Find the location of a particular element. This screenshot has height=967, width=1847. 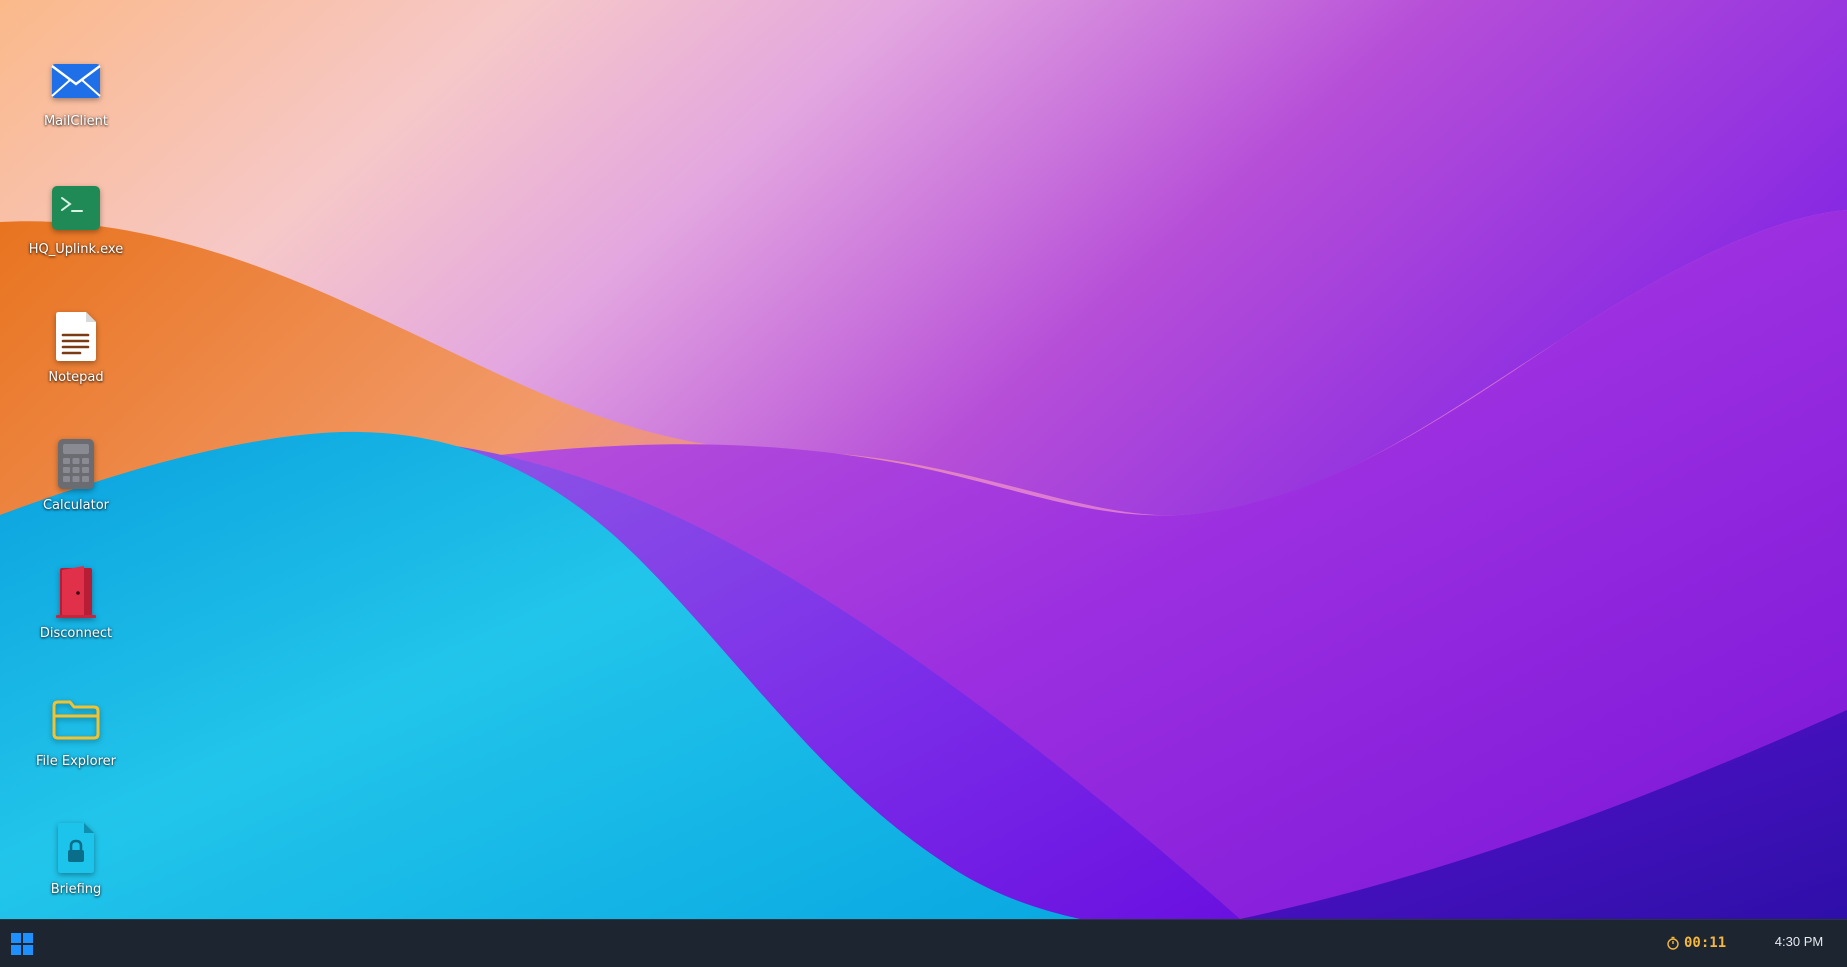

taskbar-clock: 4:30 PM is located at coordinates (1799, 941).